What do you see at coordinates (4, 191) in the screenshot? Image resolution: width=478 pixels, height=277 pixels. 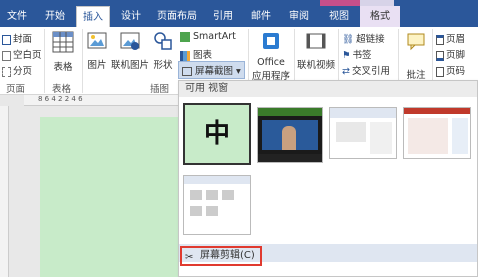 I see `vertical-ruler` at bounding box center [4, 191].